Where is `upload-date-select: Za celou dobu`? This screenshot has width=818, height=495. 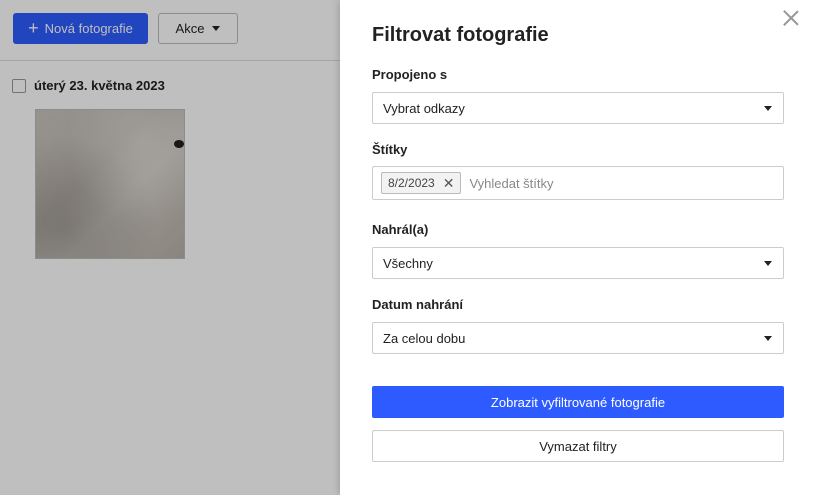 upload-date-select: Za celou dobu is located at coordinates (578, 338).